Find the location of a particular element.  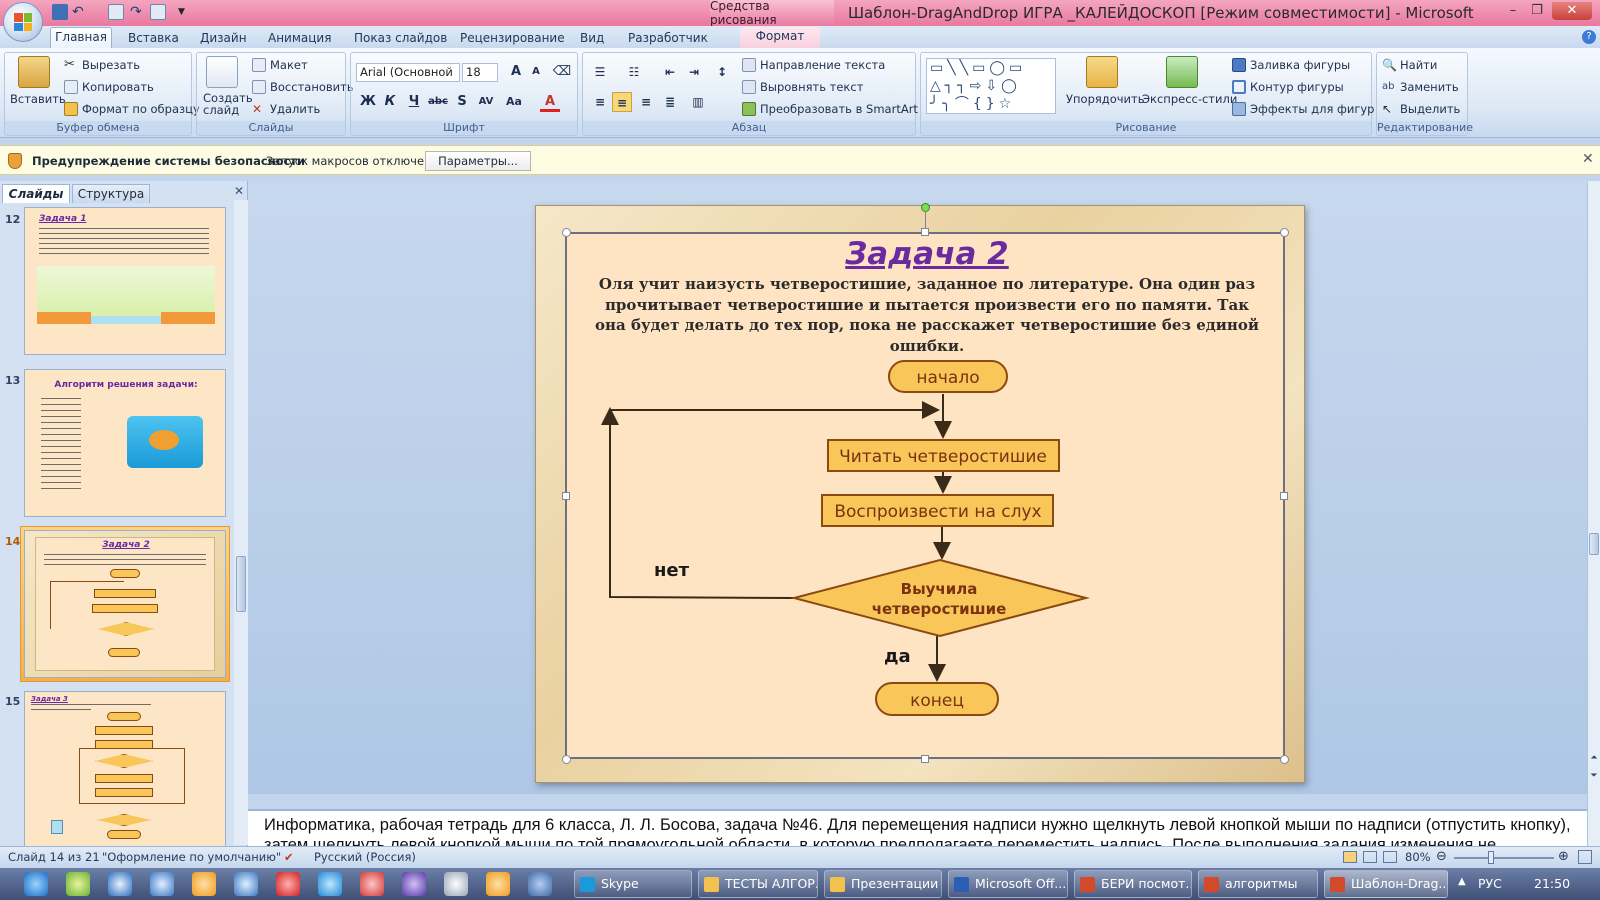

tab-slideshow: Показ слайдов is located at coordinates (400, 38).